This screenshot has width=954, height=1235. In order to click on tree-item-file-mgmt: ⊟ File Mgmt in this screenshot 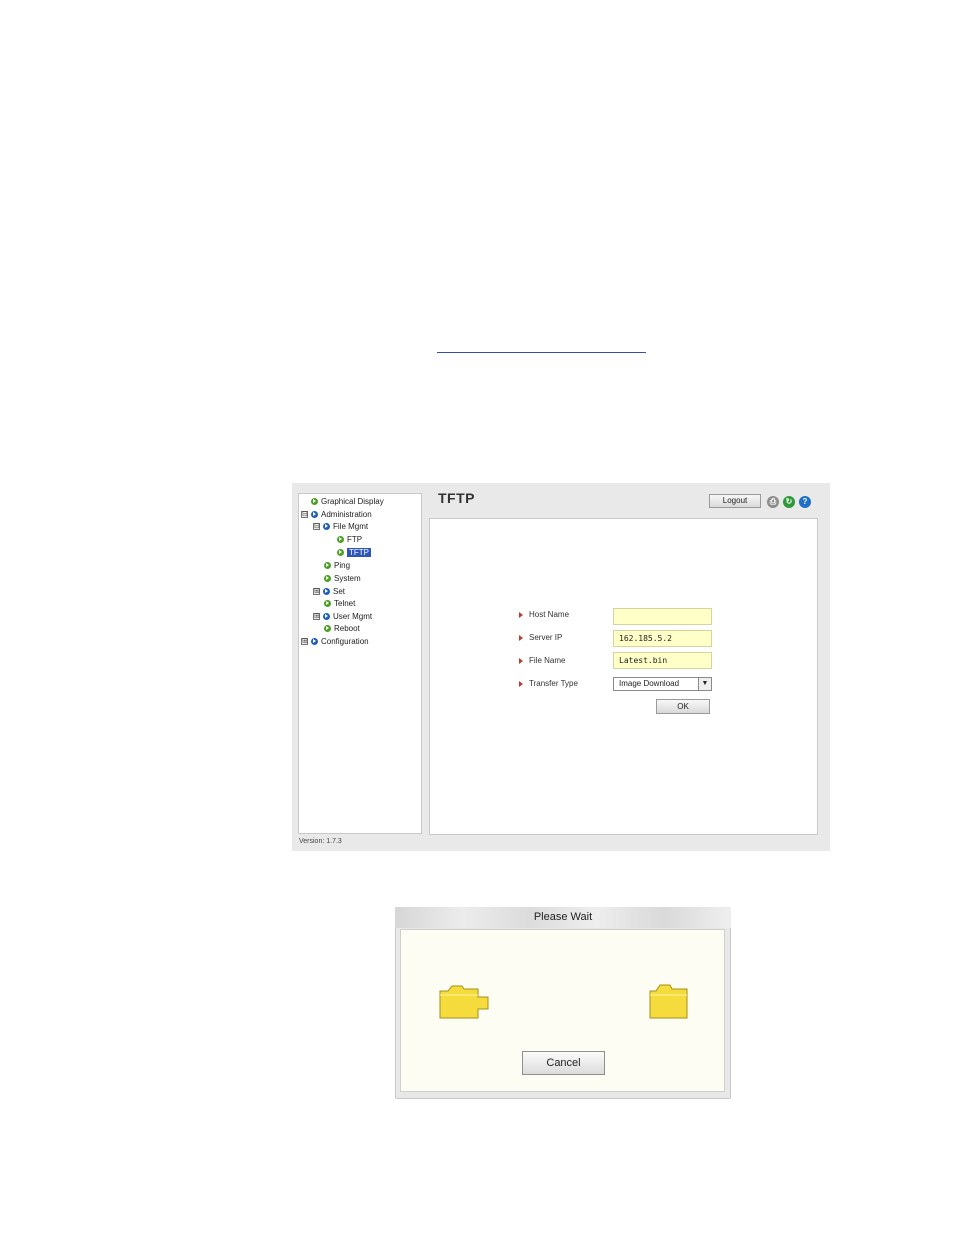, I will do `click(340, 526)`.